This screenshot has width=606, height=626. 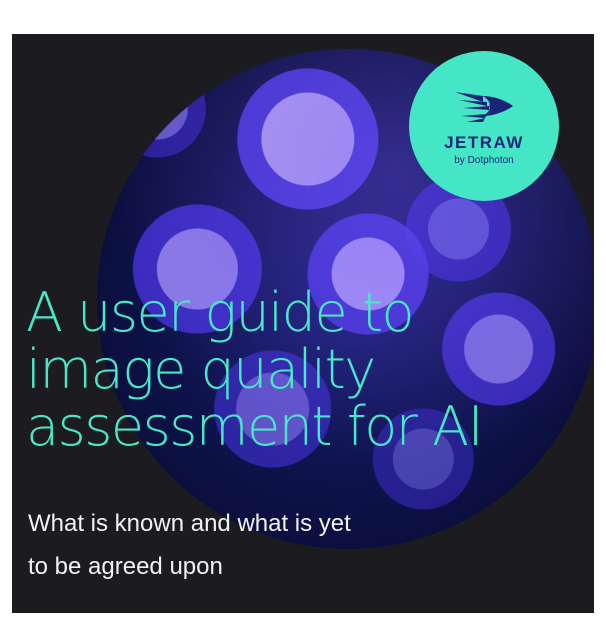 I want to click on logo-badge: JETRAW by Dotphoton, so click(x=484, y=126).